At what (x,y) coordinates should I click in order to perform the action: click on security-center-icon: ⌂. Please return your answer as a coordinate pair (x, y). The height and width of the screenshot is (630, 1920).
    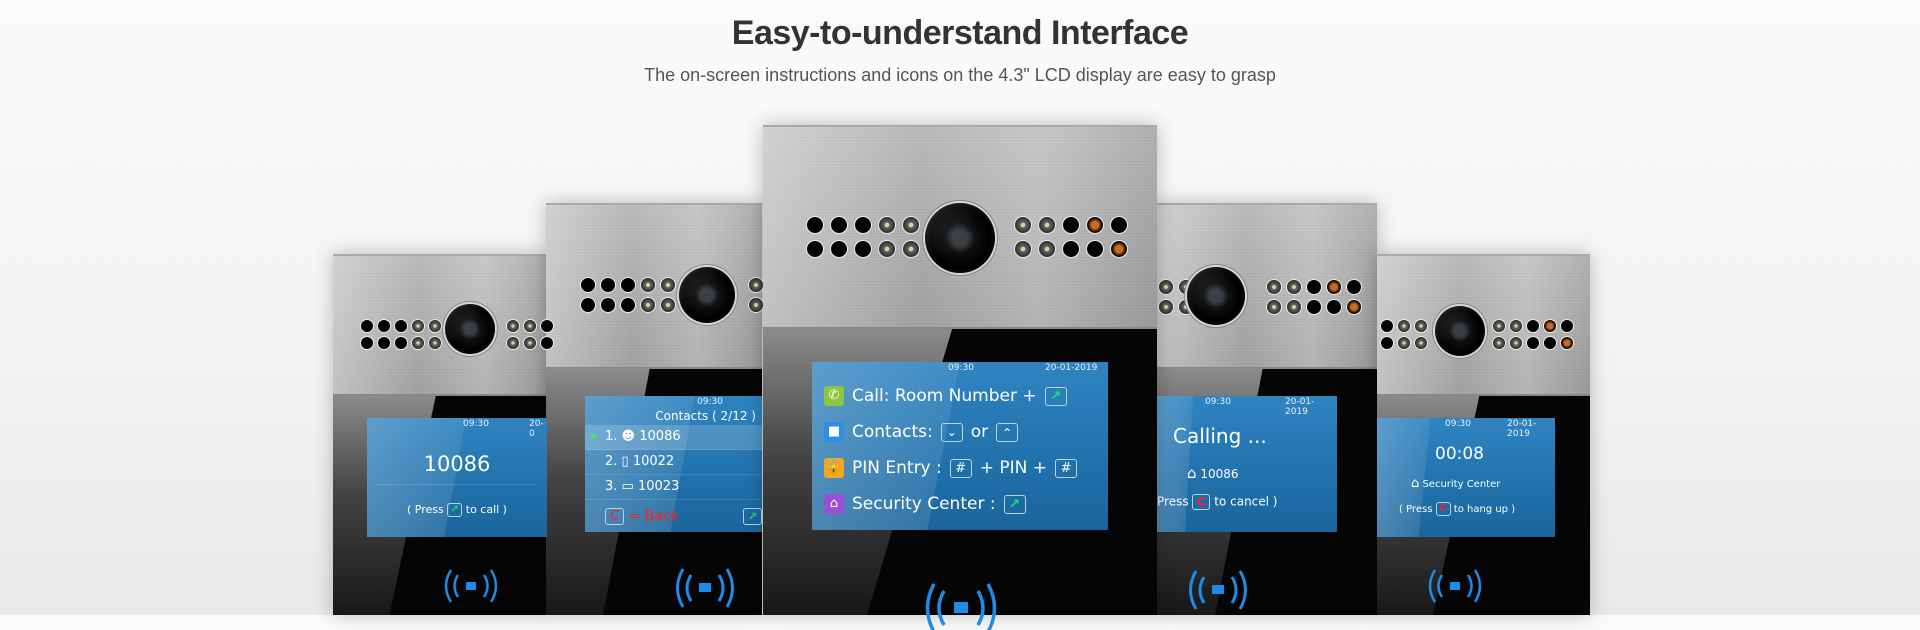
    Looking at the image, I should click on (834, 504).